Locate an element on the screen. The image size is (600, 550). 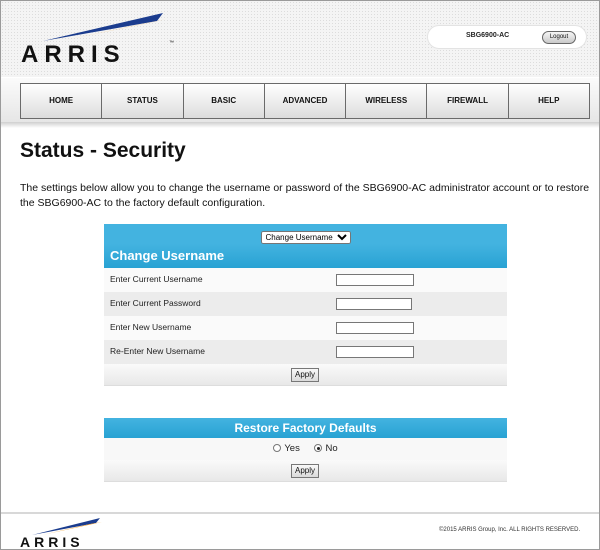
header: ARRIS ™ SBG6900-AC Logout is located at coordinates (300, 39).